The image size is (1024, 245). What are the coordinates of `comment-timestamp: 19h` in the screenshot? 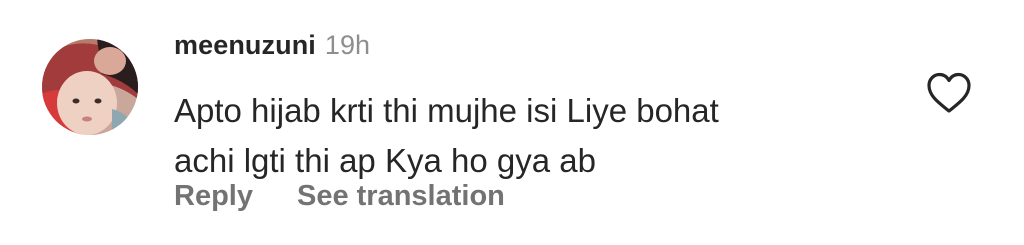 It's located at (347, 45).